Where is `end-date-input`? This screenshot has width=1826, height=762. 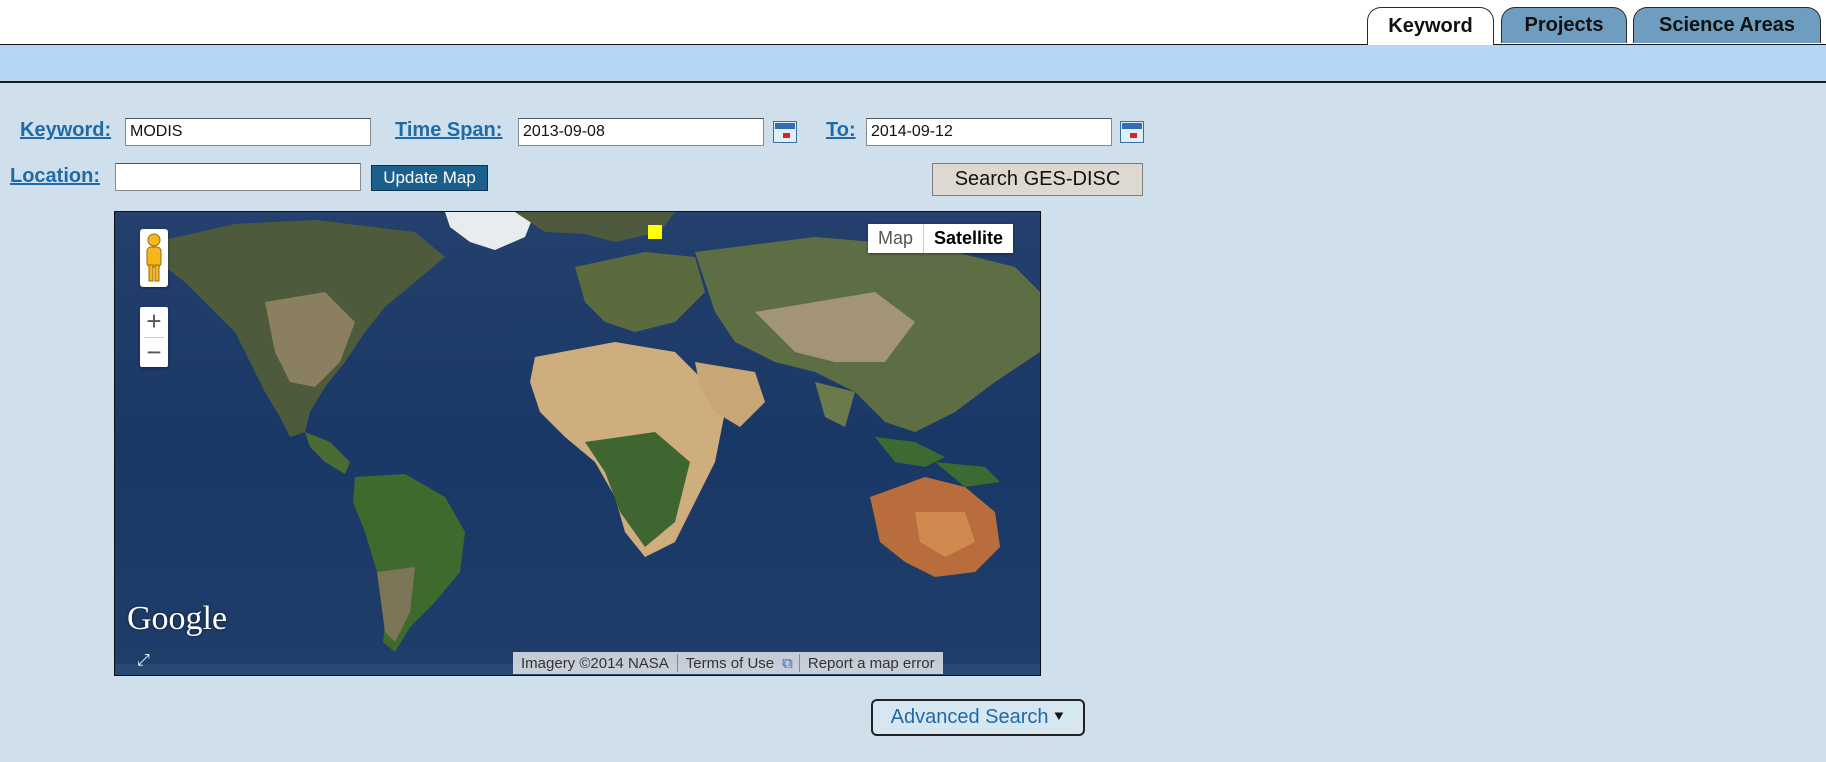 end-date-input is located at coordinates (989, 132).